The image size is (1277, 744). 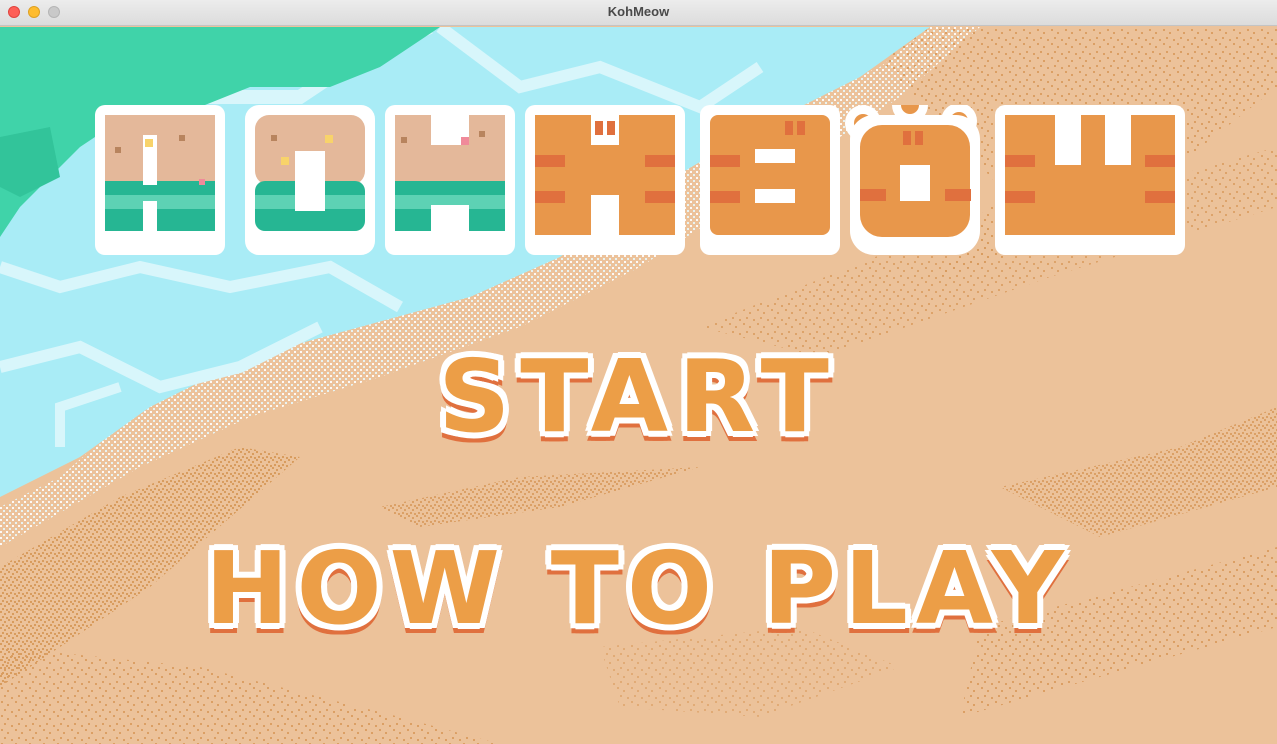 I want to click on logo-letter-o-cat, so click(x=912, y=180).